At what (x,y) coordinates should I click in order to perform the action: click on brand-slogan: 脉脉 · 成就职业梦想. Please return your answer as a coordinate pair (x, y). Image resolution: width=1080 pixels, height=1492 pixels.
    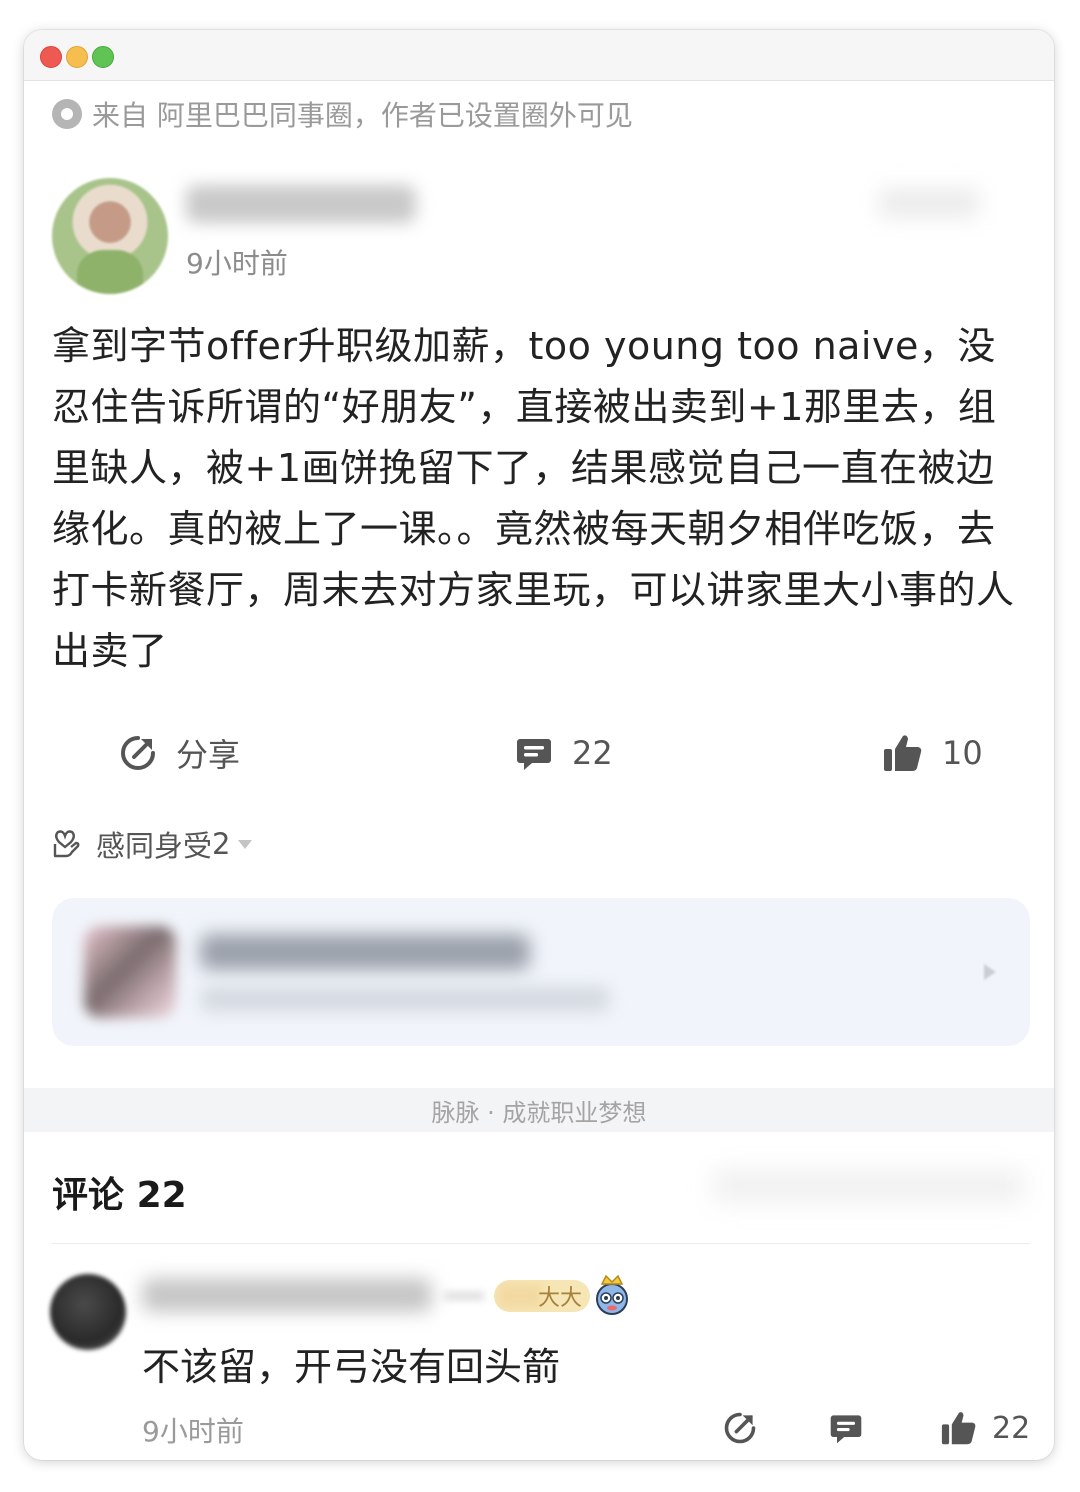
    Looking at the image, I should click on (539, 1112).